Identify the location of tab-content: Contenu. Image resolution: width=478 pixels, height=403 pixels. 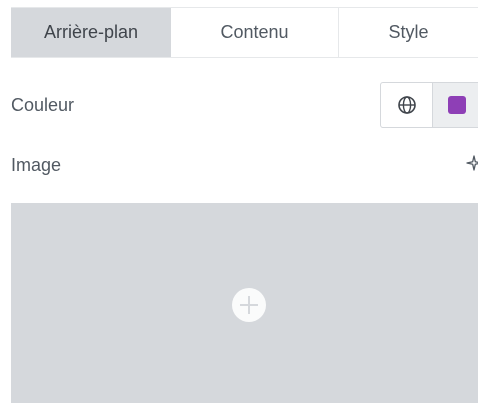
(255, 32).